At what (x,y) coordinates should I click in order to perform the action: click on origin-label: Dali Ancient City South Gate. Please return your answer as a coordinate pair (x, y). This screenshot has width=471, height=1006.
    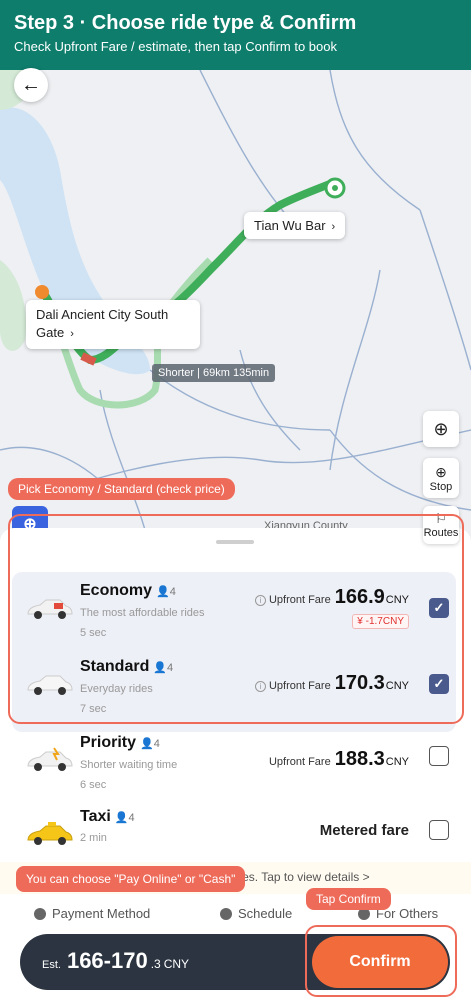
    Looking at the image, I should click on (102, 323).